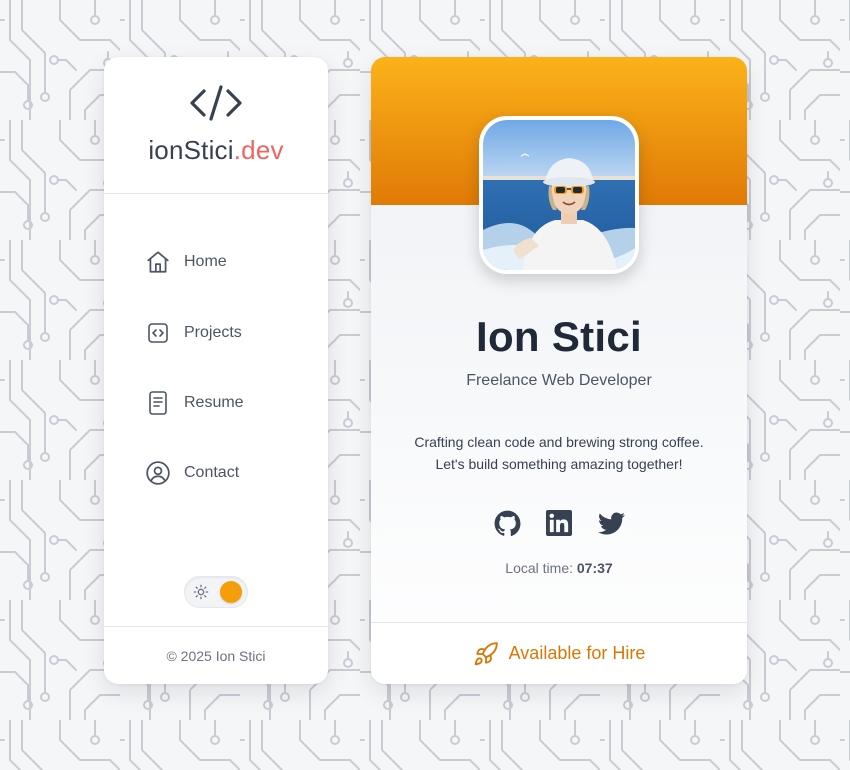 This screenshot has height=770, width=850. I want to click on local-time: Local time: 07:37, so click(559, 568).